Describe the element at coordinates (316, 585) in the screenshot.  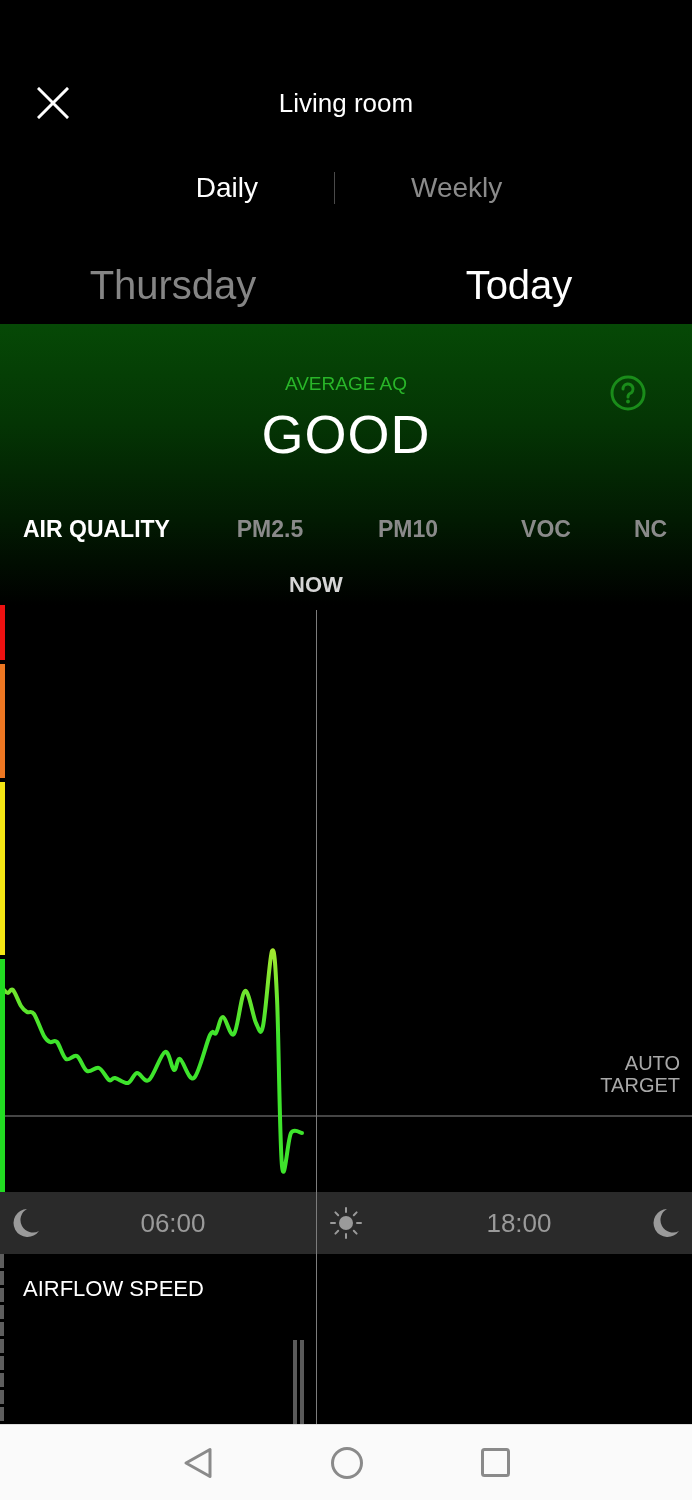
I see `now-label: NOW` at that location.